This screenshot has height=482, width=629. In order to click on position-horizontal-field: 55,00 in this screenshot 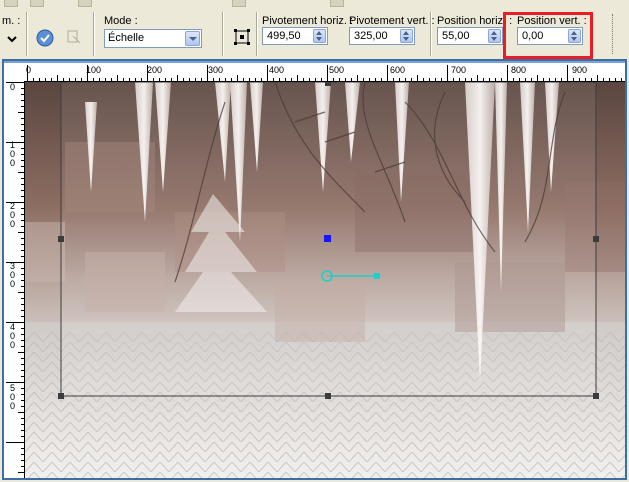, I will do `click(470, 36)`.